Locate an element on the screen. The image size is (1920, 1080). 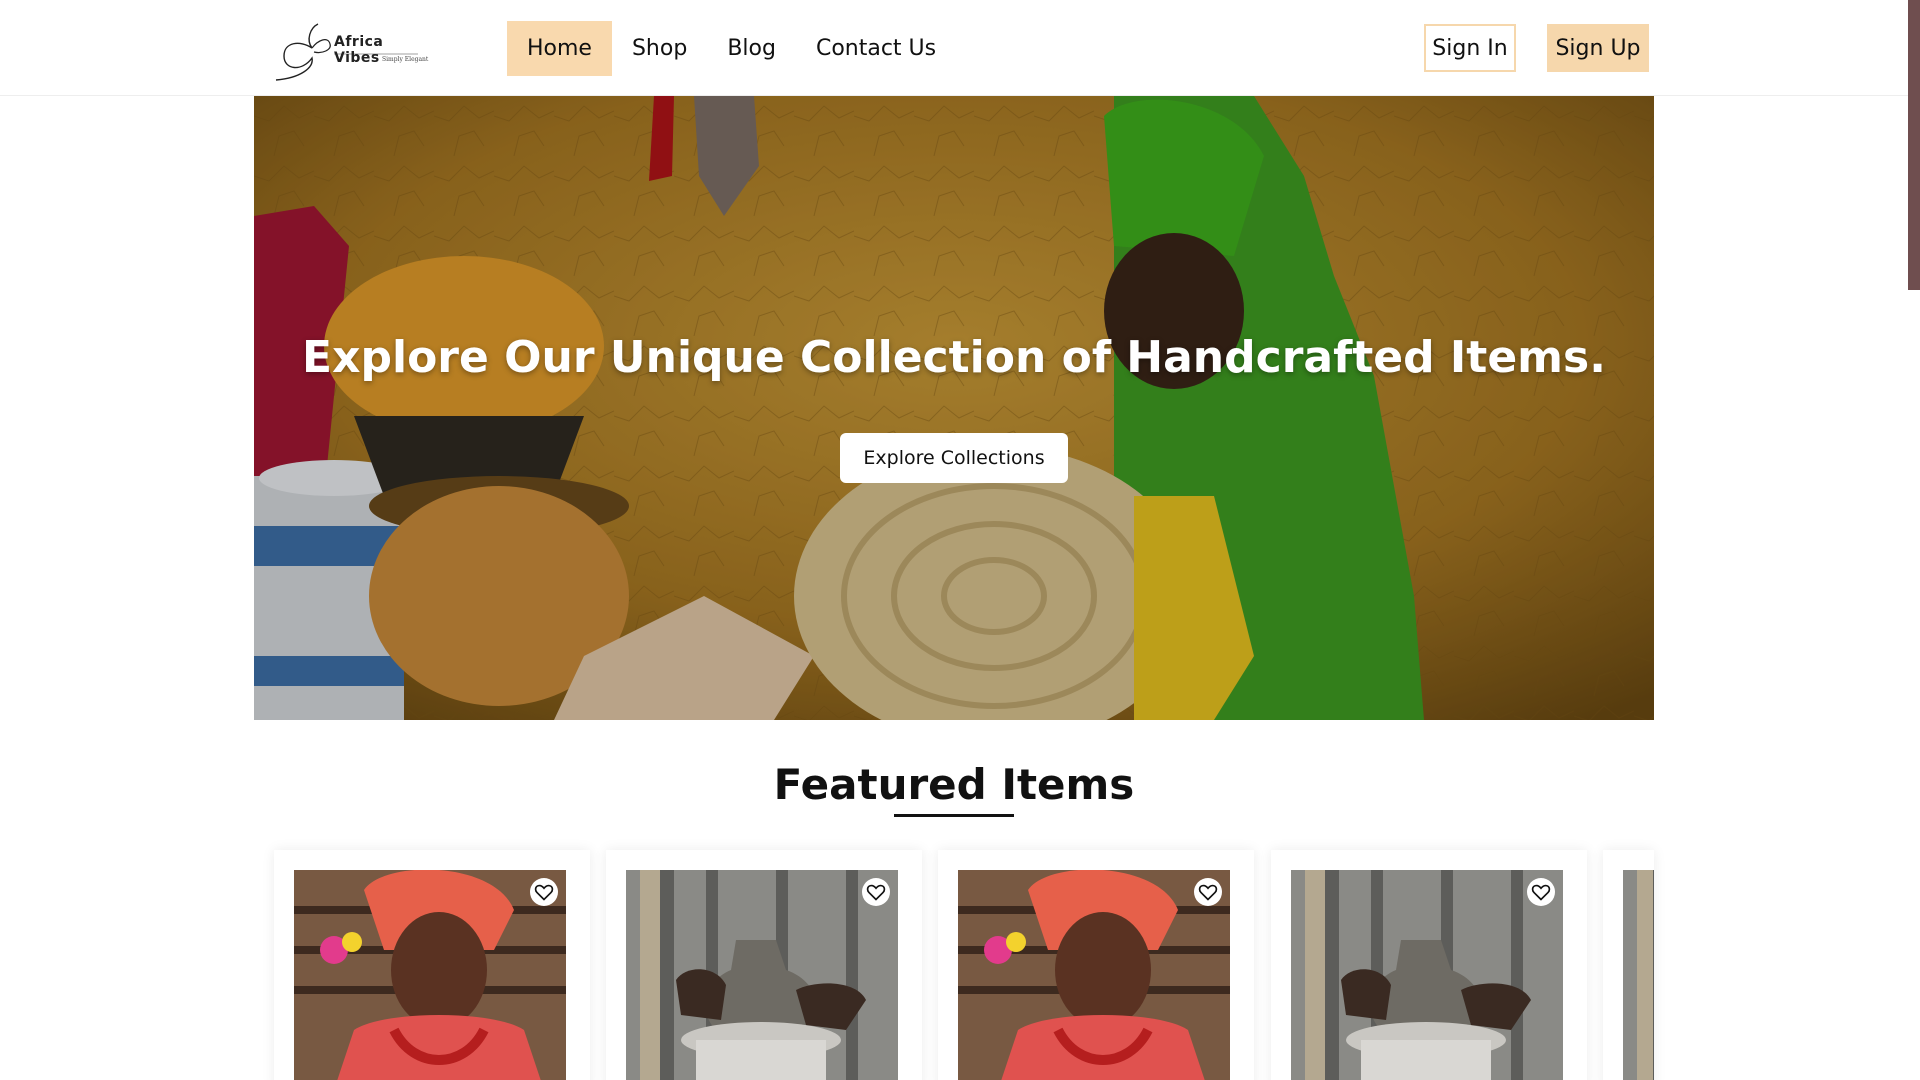
page-scrollbar is located at coordinates (1914, 145).